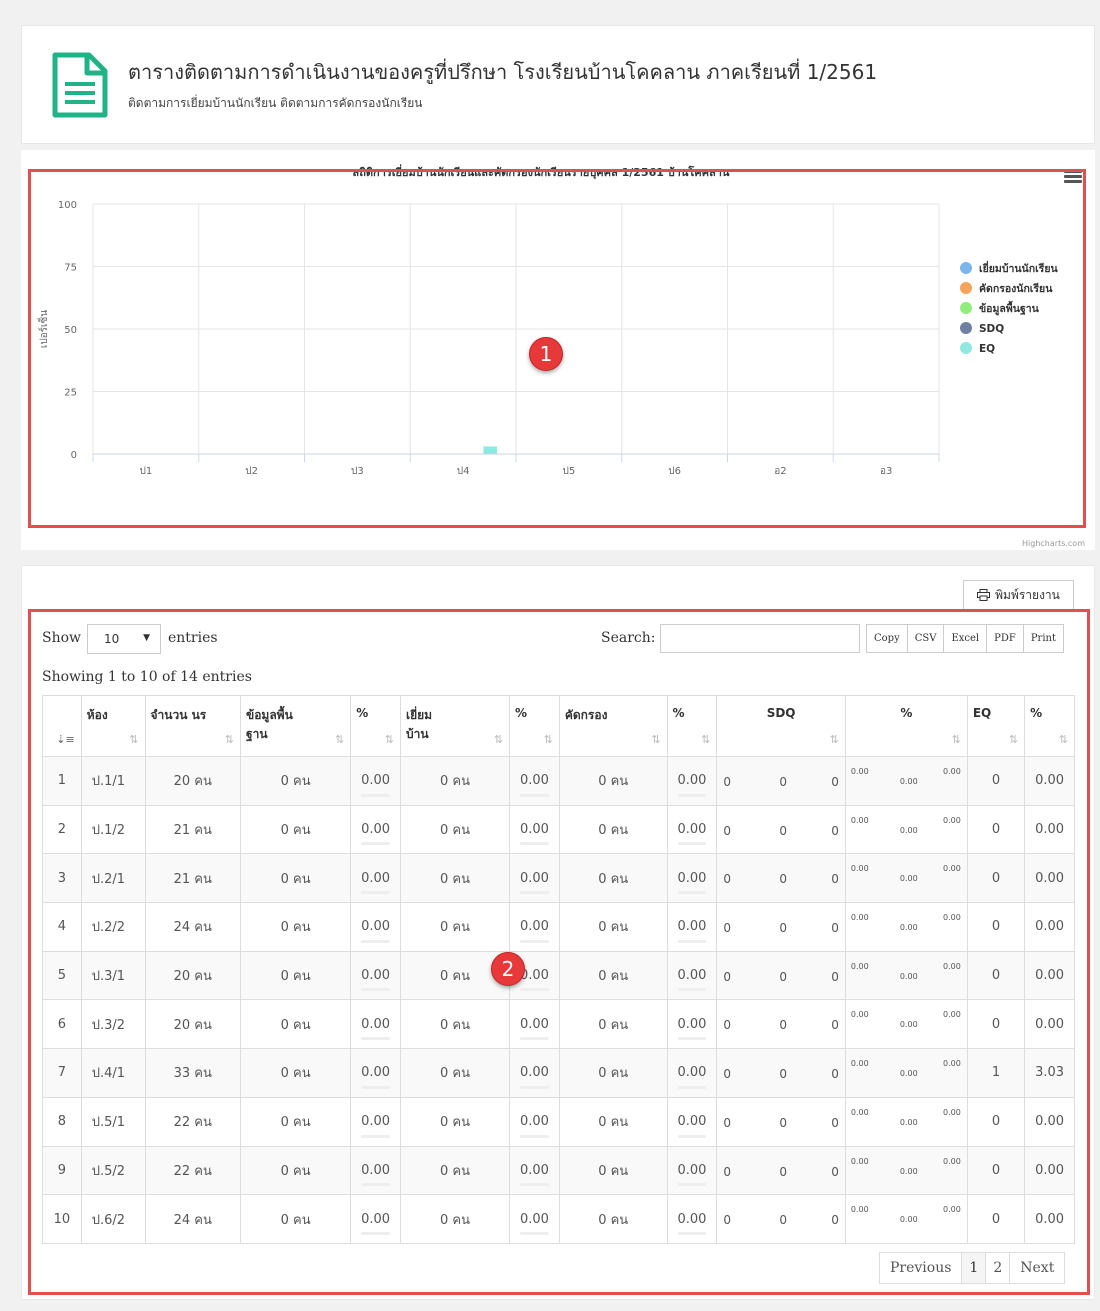 The width and height of the screenshot is (1100, 1311). What do you see at coordinates (70, 268) in the screenshot?
I see `y-tick-label: 75` at bounding box center [70, 268].